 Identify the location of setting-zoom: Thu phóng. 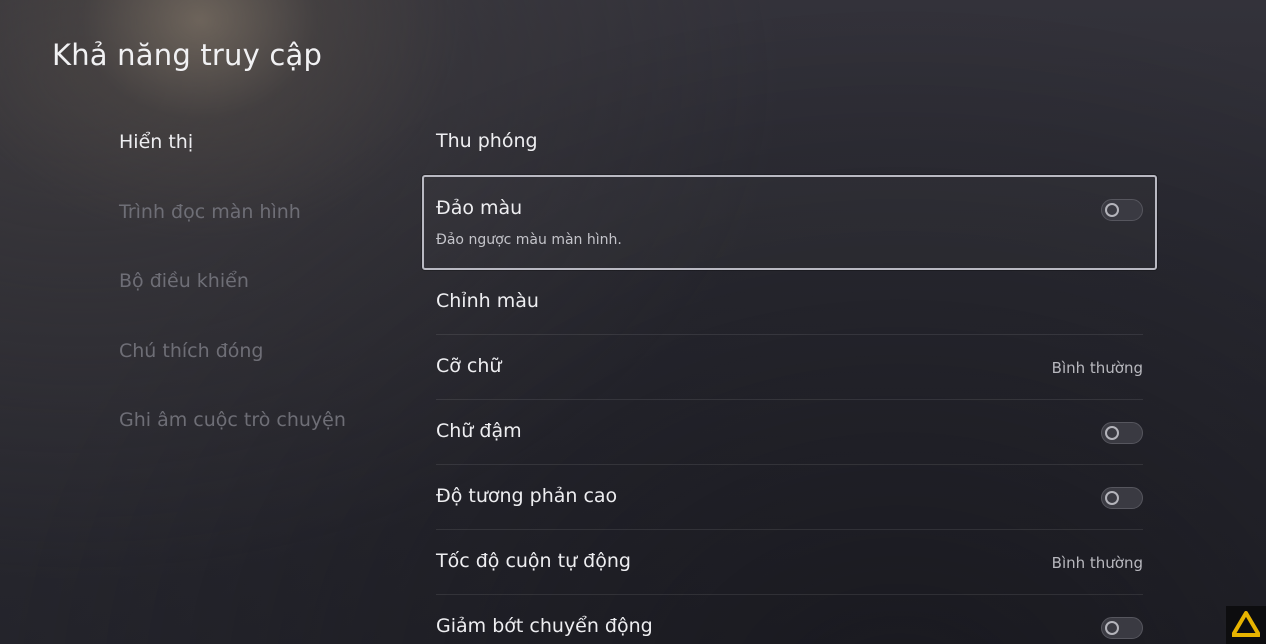
(789, 142).